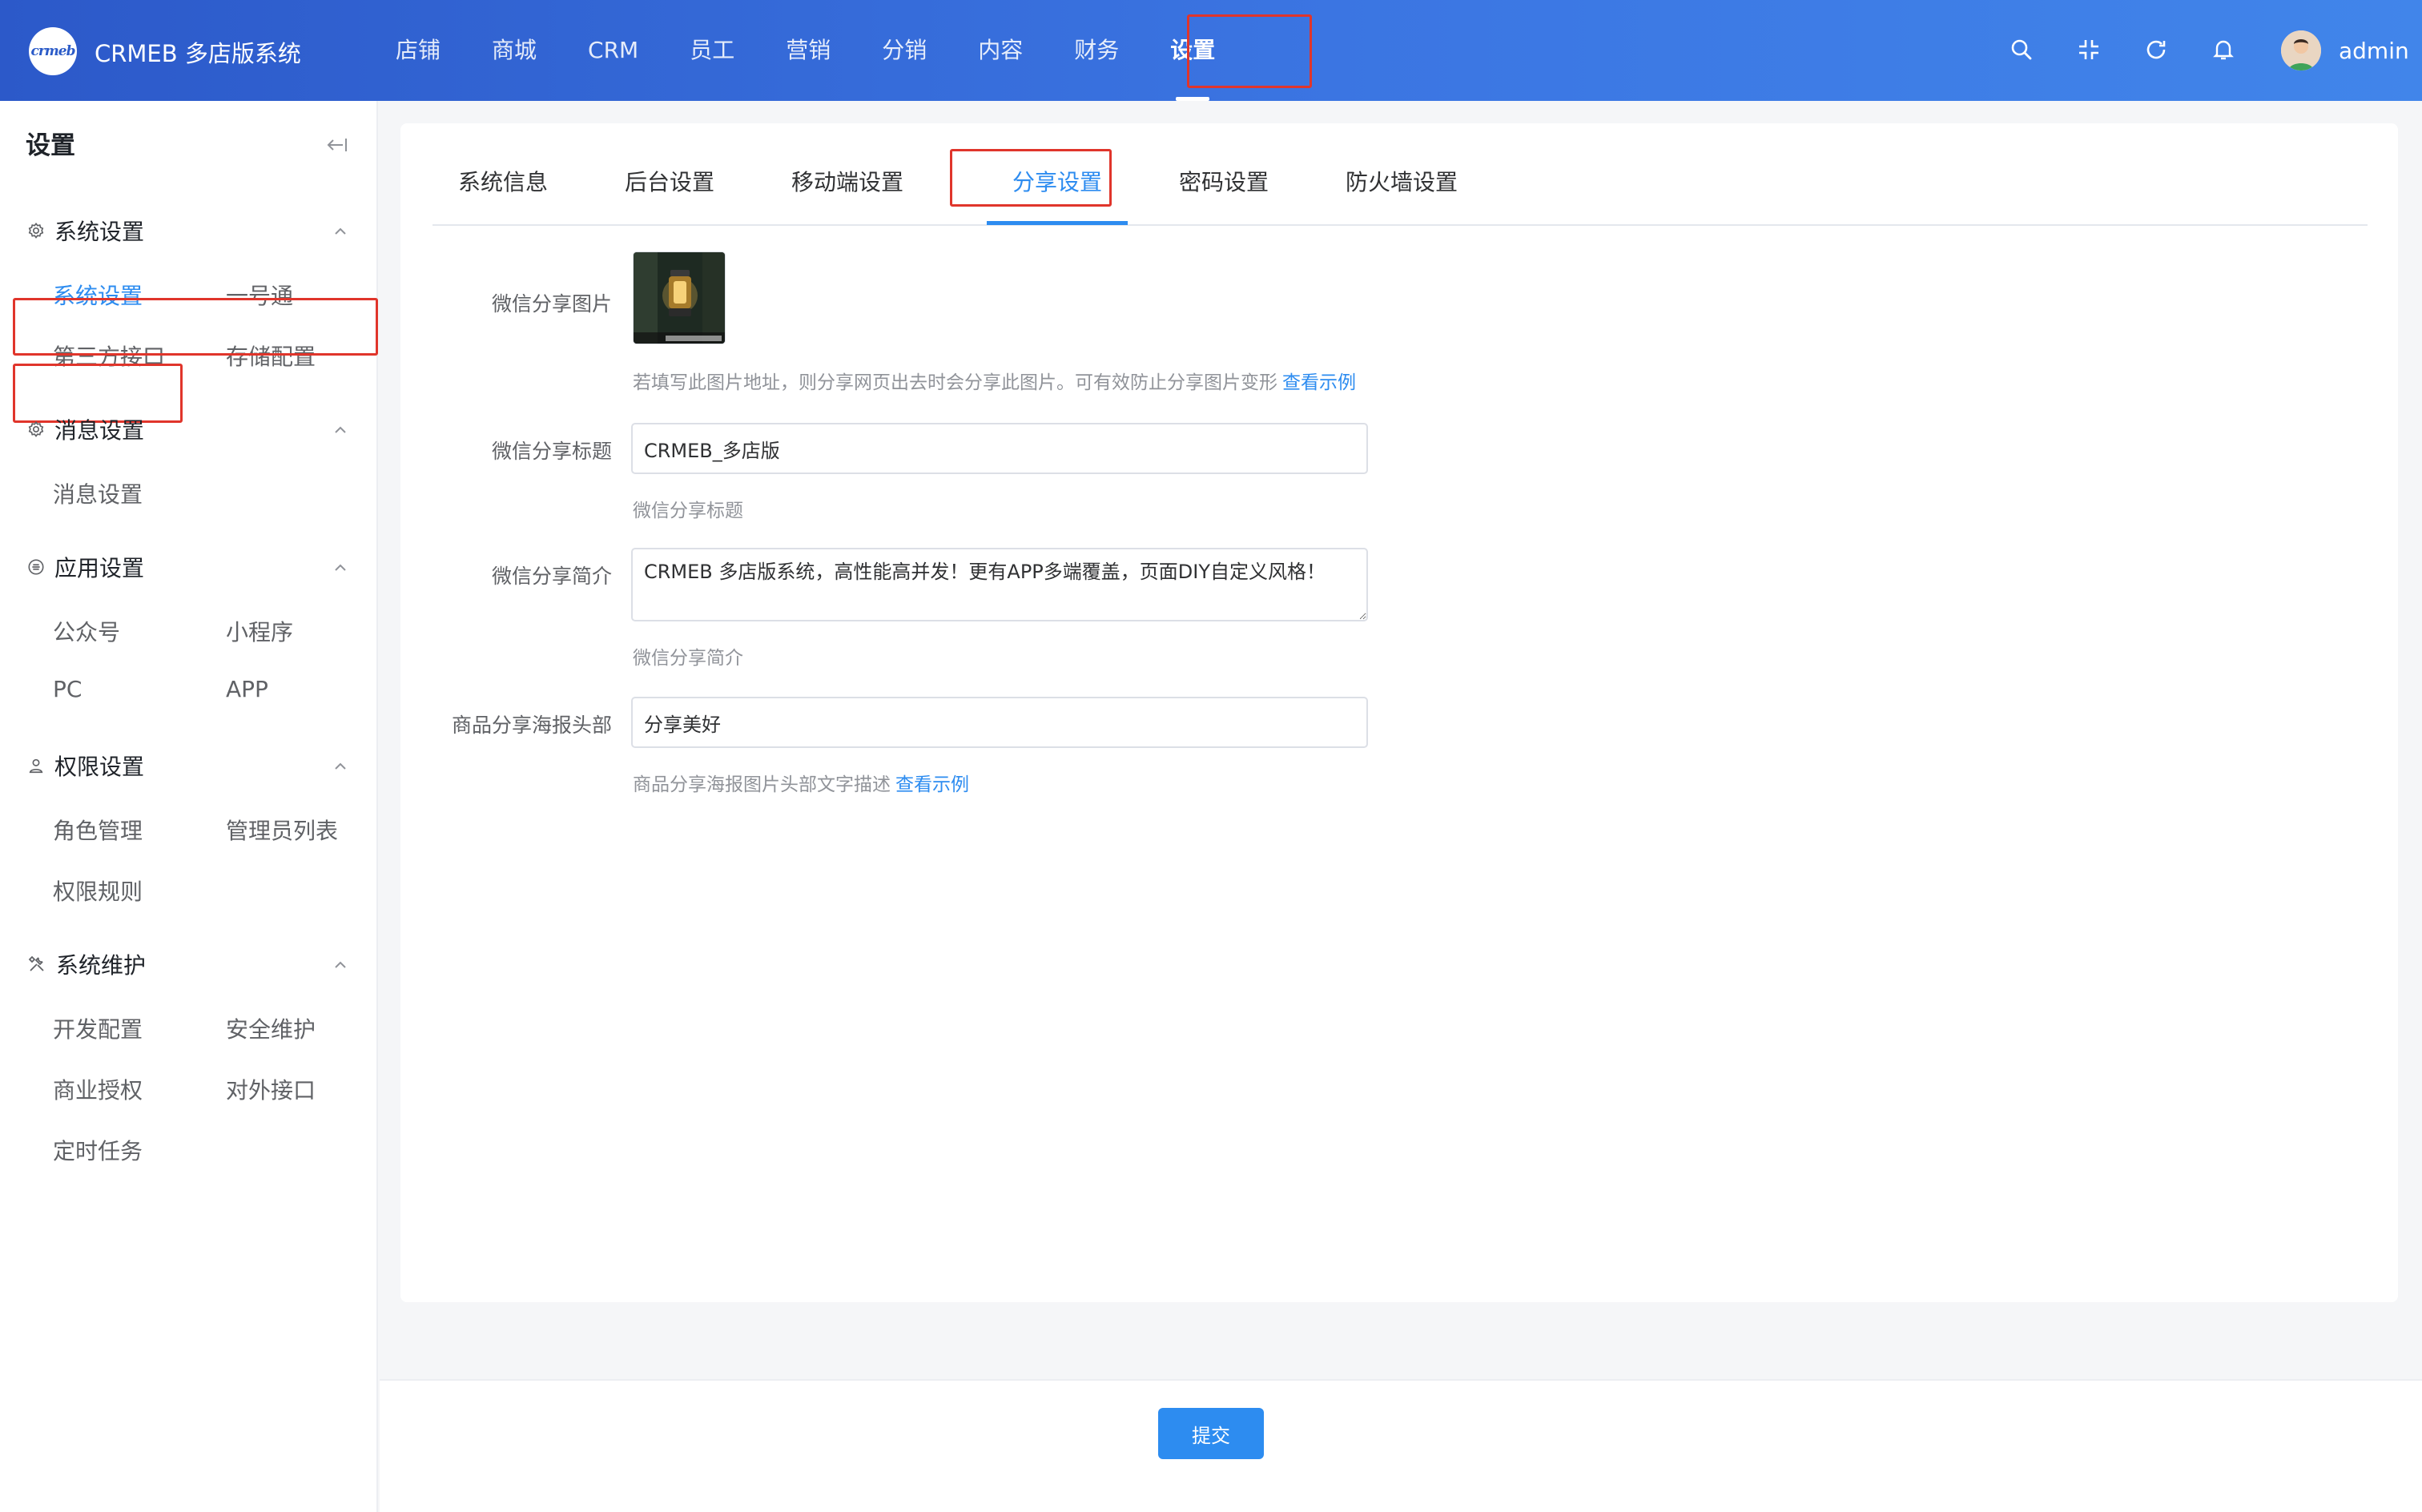 The image size is (2422, 1512). I want to click on share-title-input, so click(999, 448).